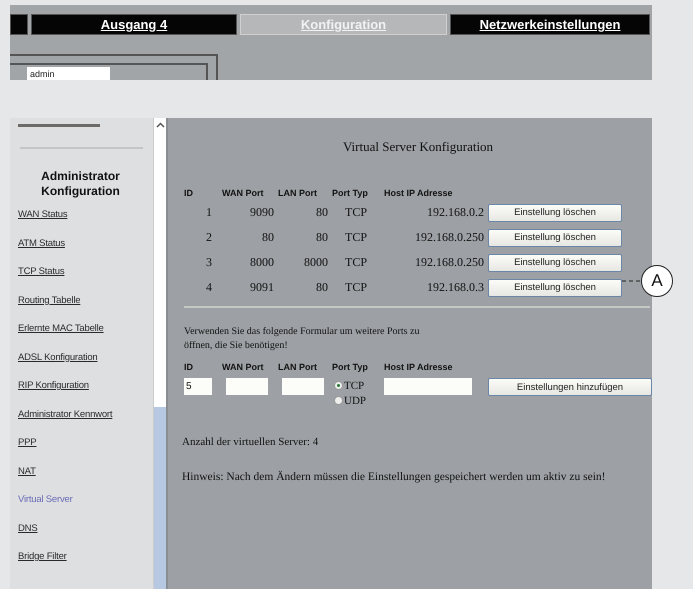 Image resolution: width=693 pixels, height=589 pixels. I want to click on radio-label: TCP, so click(354, 386).